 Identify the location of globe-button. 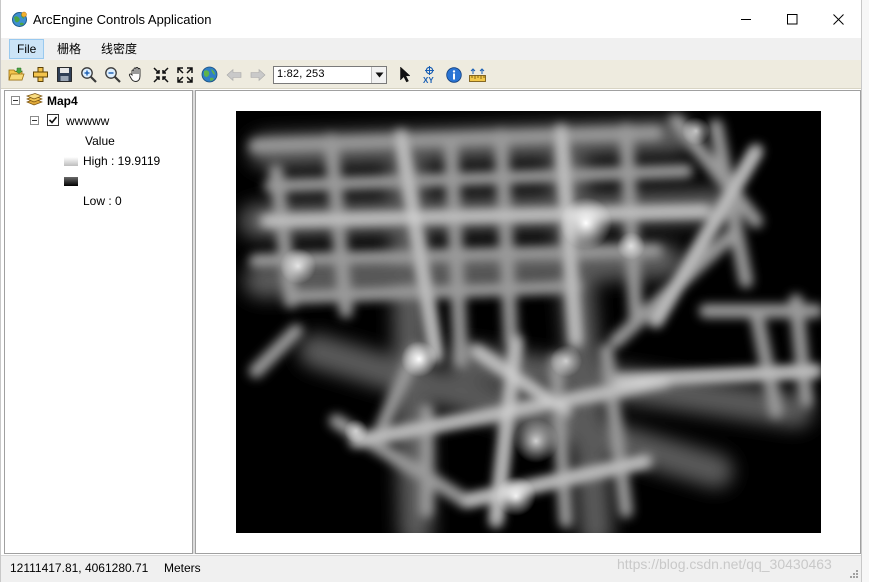
(209, 74).